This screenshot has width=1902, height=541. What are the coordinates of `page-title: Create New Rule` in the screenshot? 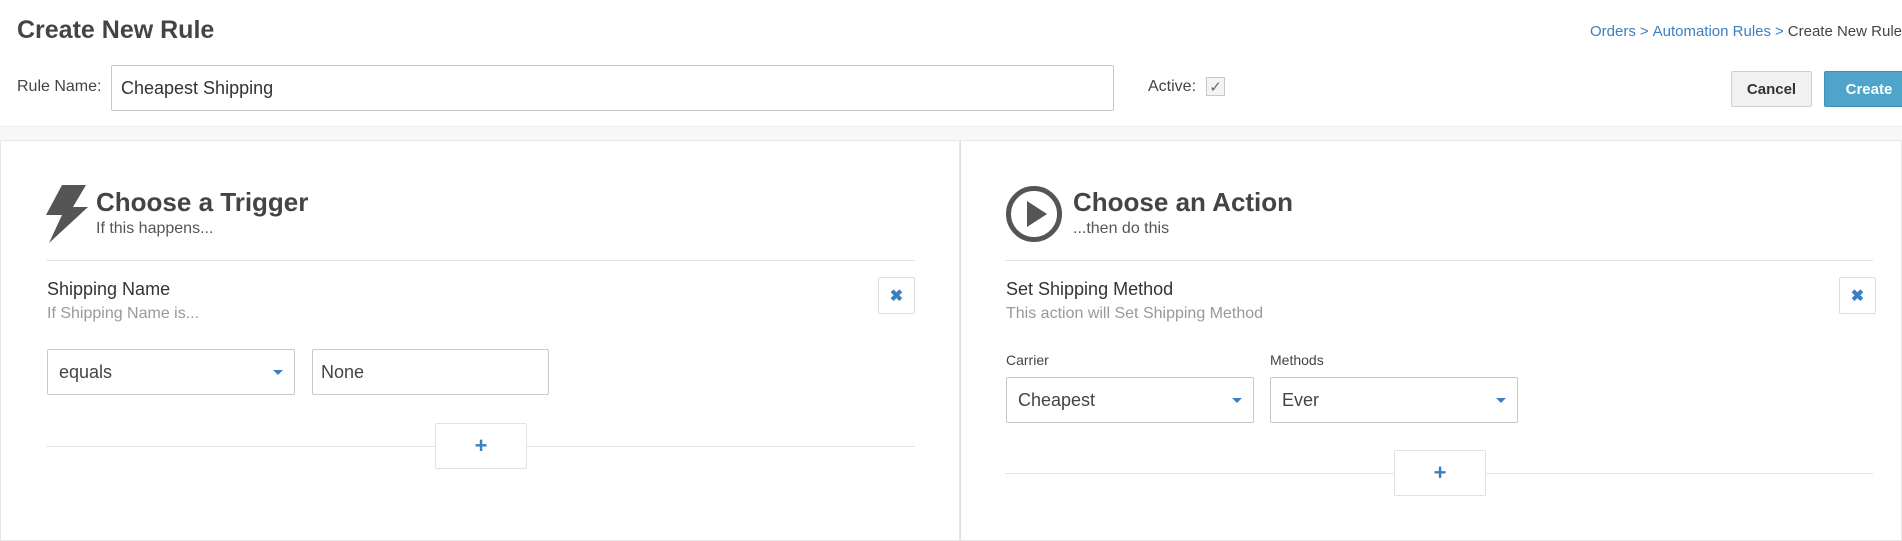 It's located at (116, 30).